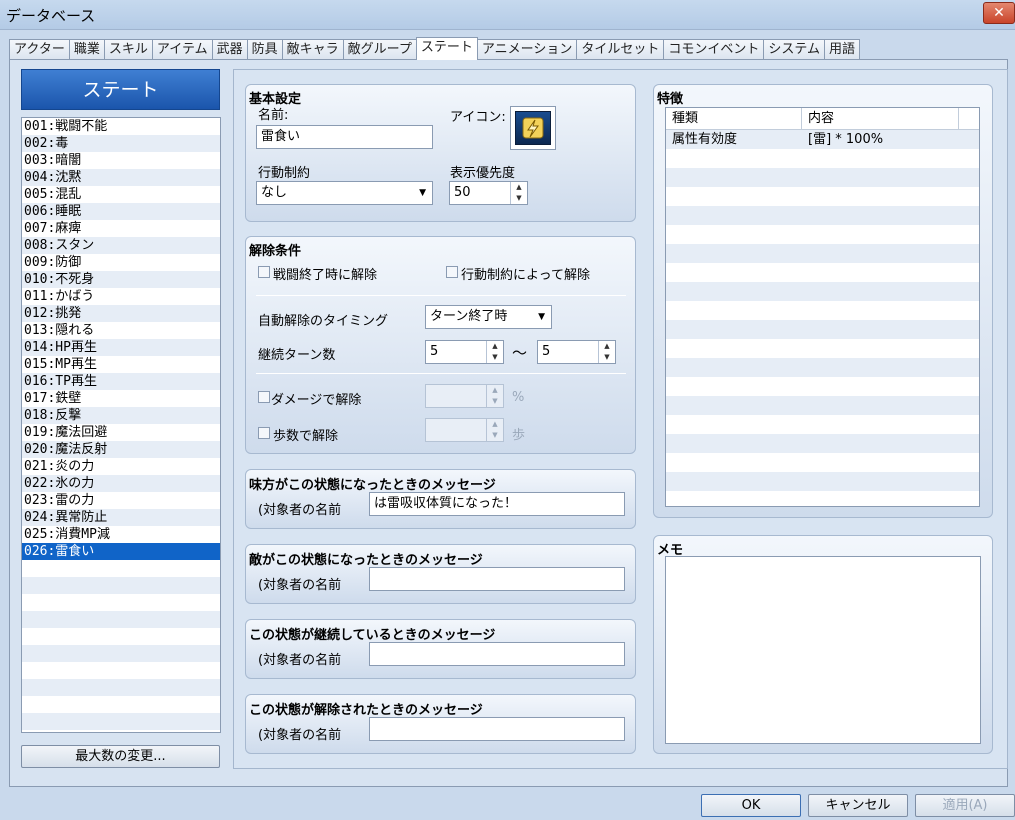 This screenshot has height=820, width=1015. I want to click on message-4-input, so click(497, 729).